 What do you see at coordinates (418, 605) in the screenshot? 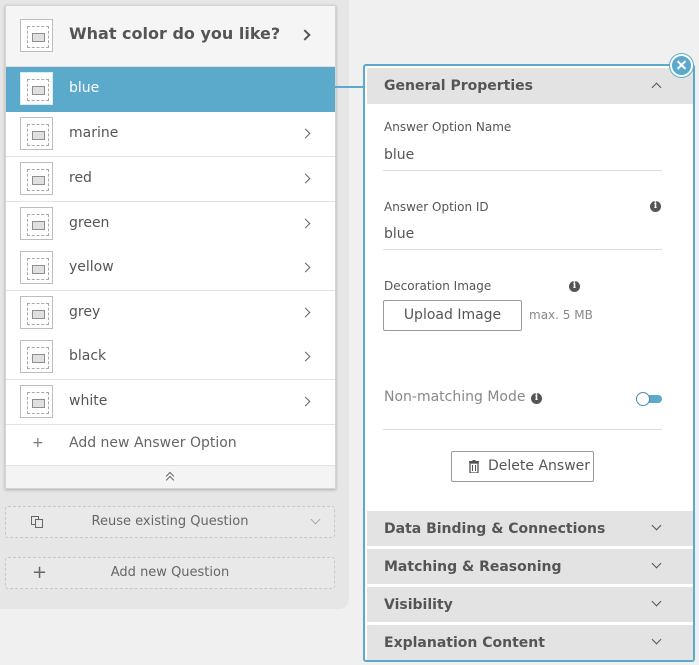
I see `section-title: Visibility` at bounding box center [418, 605].